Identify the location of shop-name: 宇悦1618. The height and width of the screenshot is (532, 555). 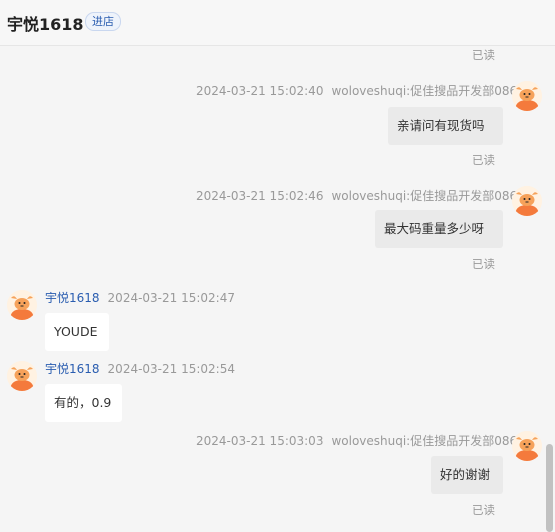
(45, 23).